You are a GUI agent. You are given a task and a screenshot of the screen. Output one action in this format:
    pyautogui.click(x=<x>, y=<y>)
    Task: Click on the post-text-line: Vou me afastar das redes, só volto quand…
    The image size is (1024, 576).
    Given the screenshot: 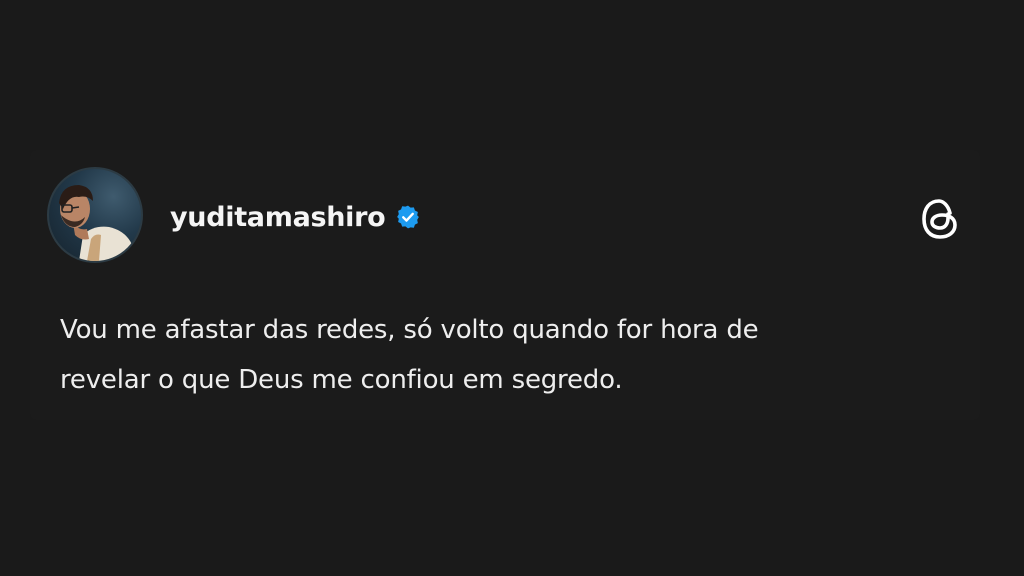 What is the action you would take?
    pyautogui.click(x=409, y=330)
    